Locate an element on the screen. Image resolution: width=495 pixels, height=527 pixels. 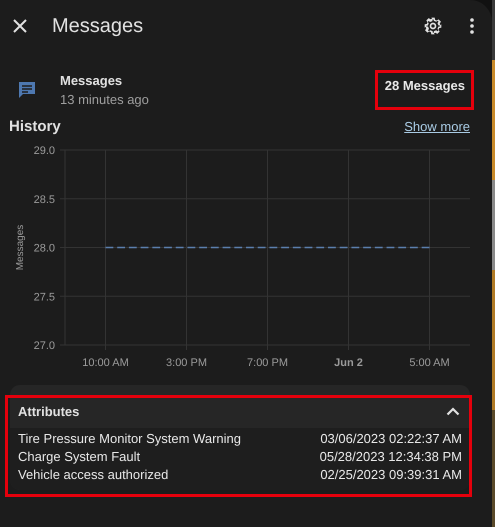
message-icon is located at coordinates (27, 90).